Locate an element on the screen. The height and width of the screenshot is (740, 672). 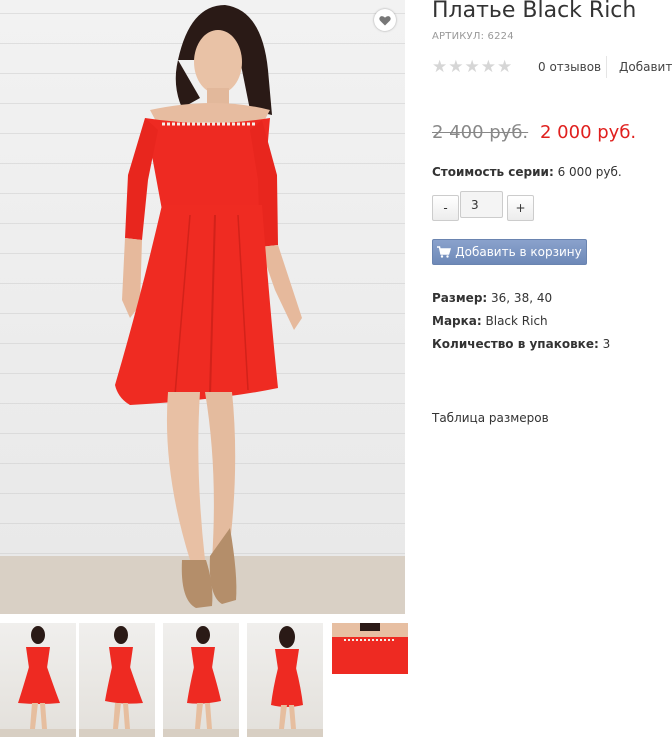
series-cost: Стоимость серии: 6 000 руб. is located at coordinates (527, 172).